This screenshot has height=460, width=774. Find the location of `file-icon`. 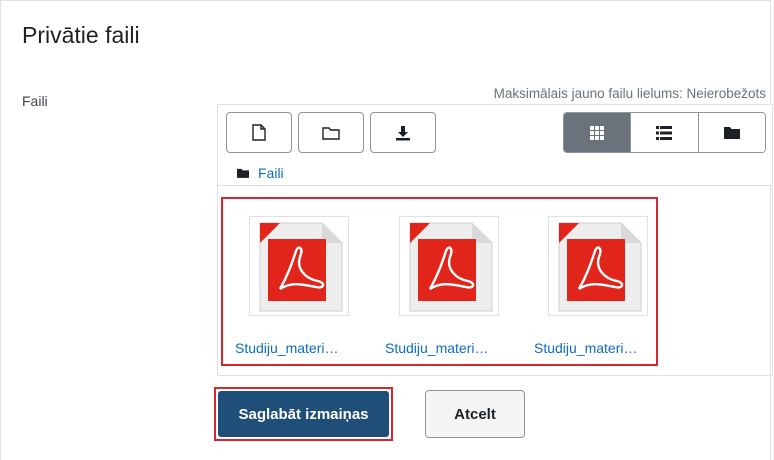

file-icon is located at coordinates (259, 132).